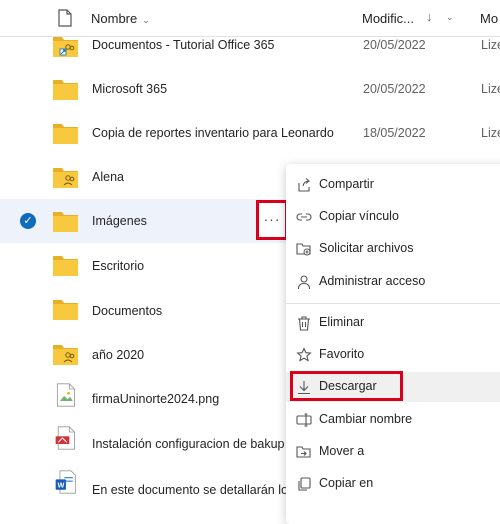  I want to click on highlight-annotation, so click(346, 386).